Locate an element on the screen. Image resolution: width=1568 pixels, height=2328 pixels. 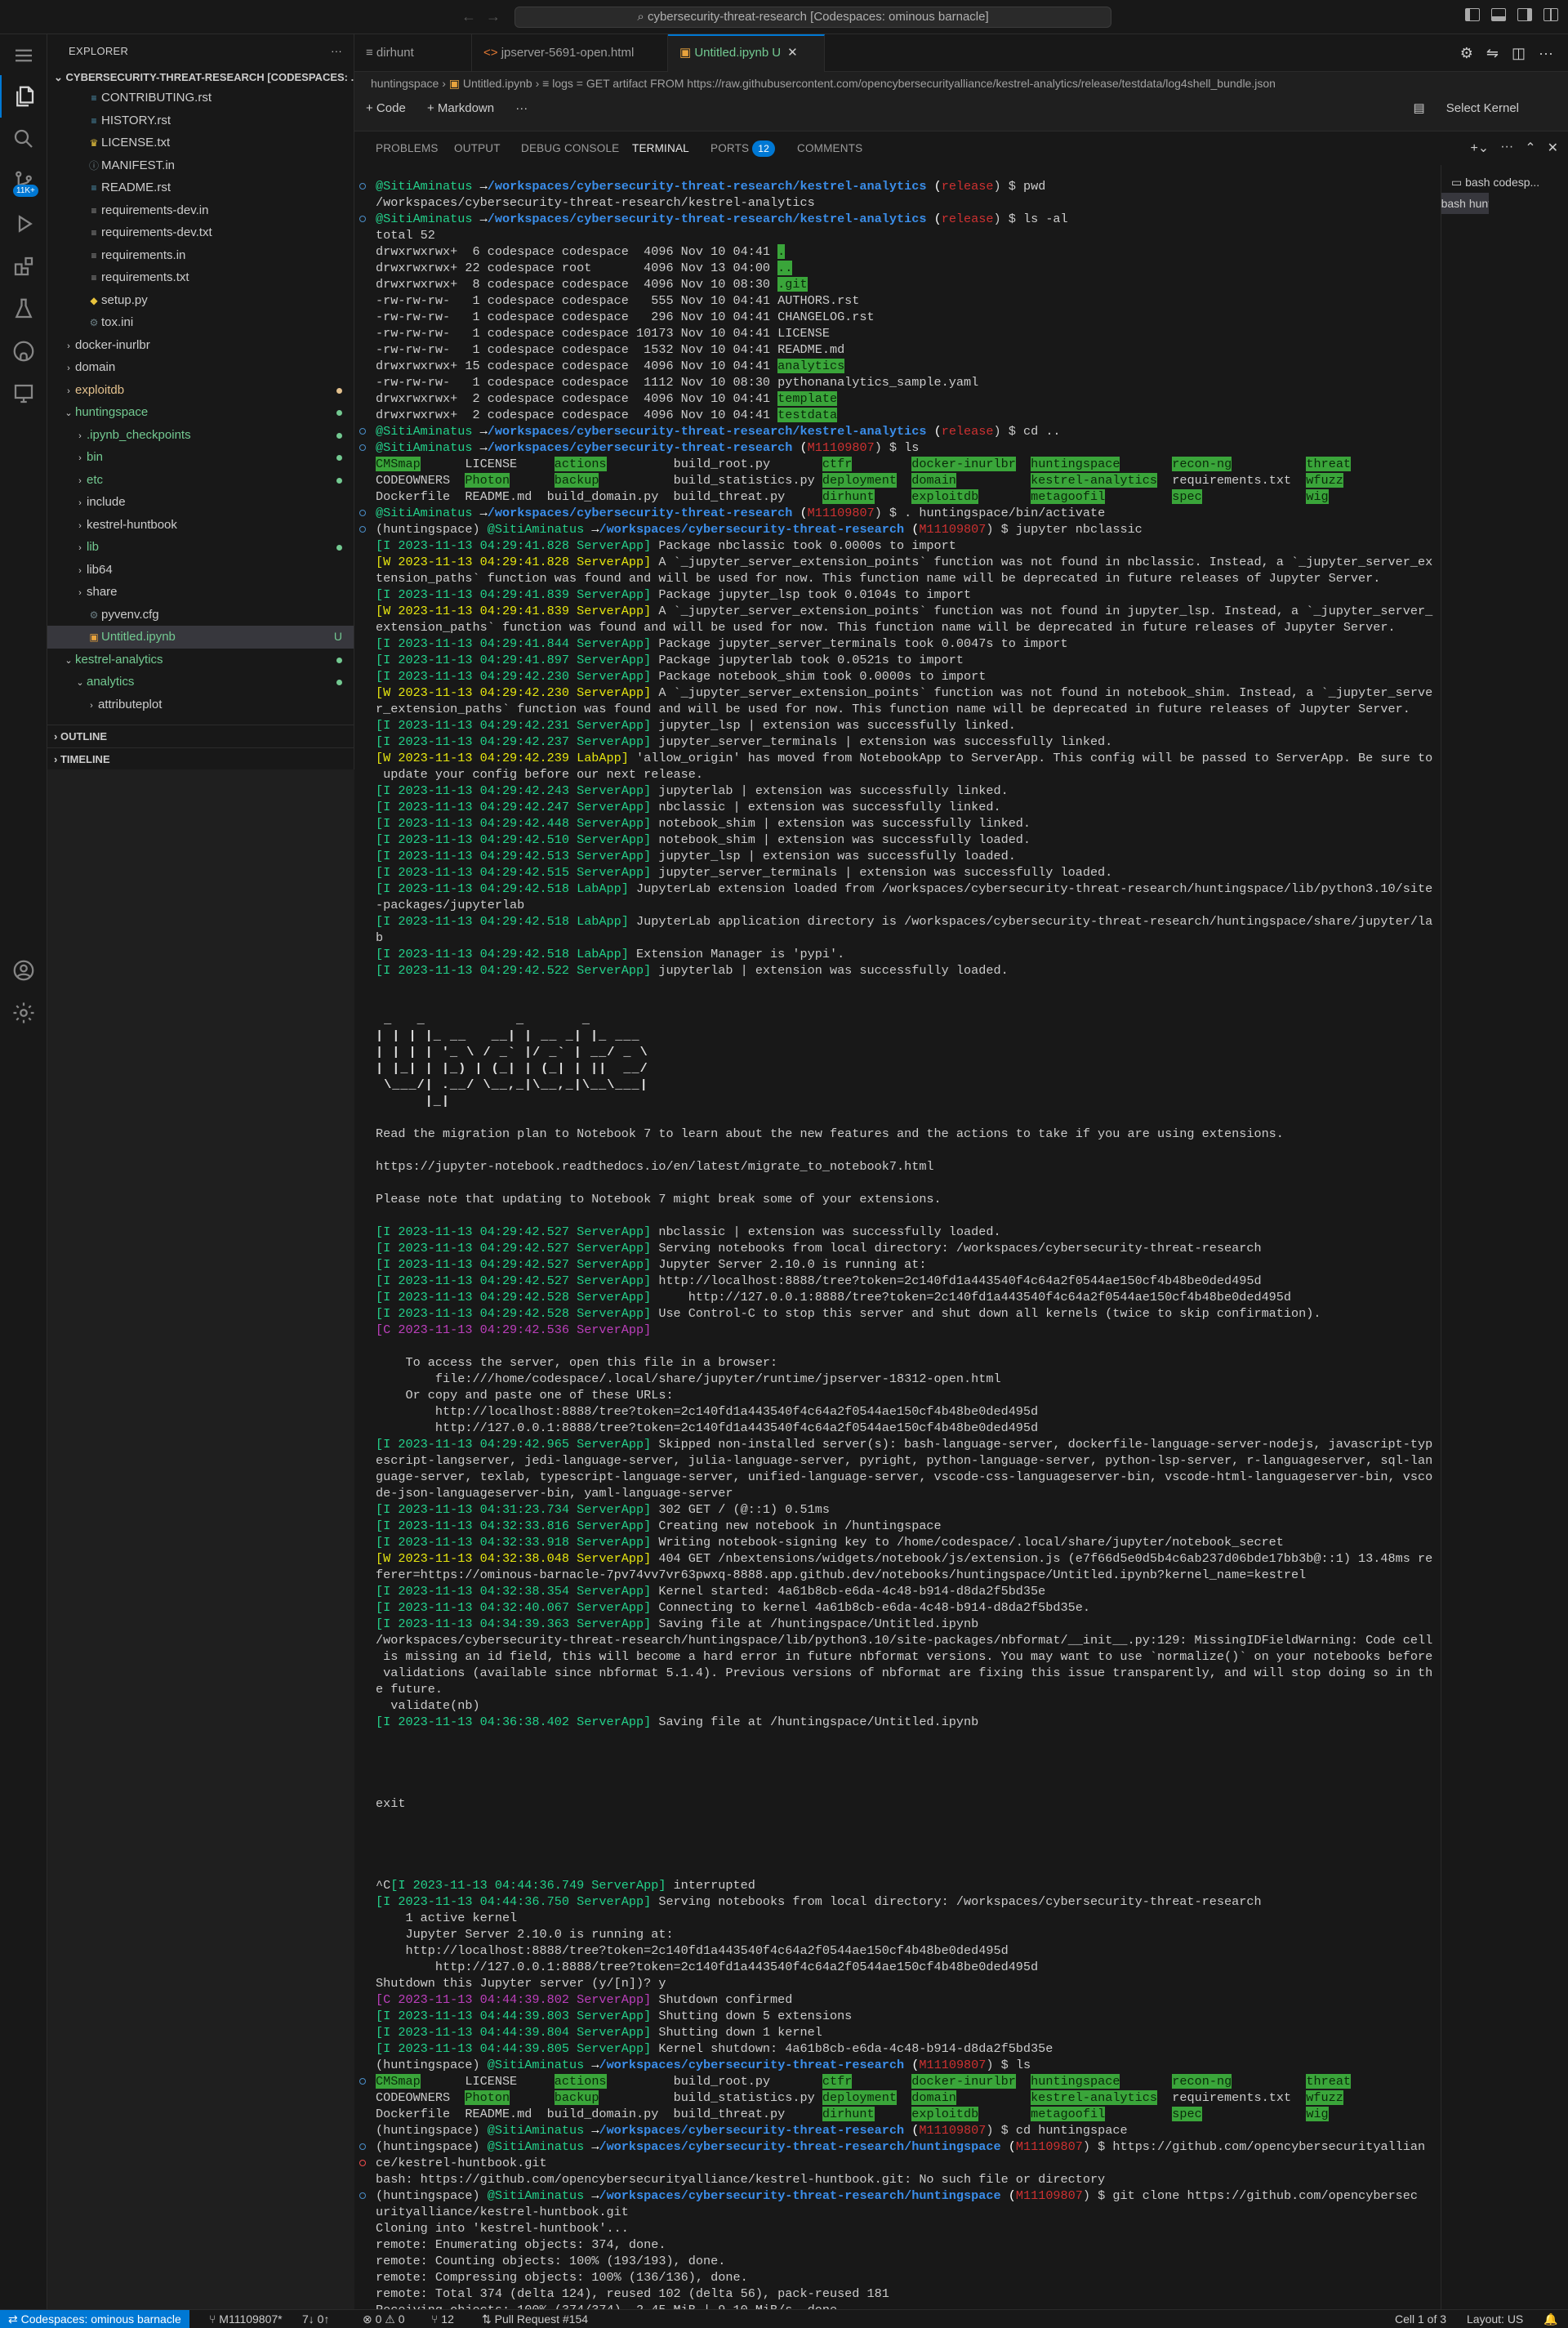
split-editor-icon: ◫ is located at coordinates (1519, 53).